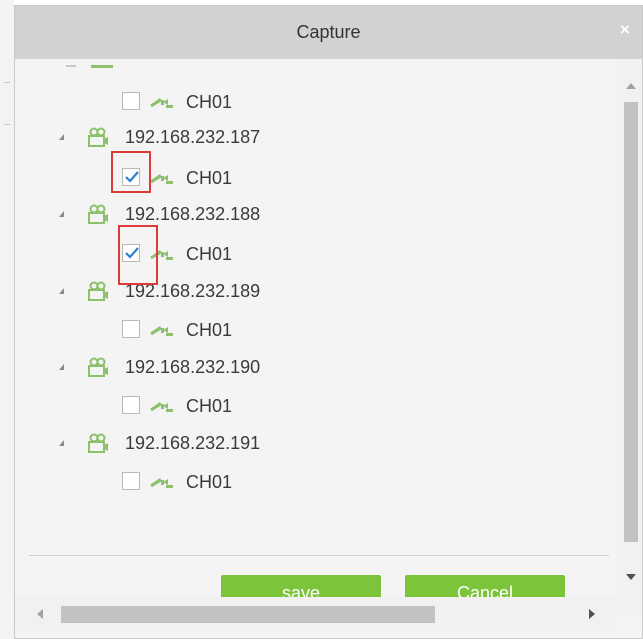  Describe the element at coordinates (631, 322) in the screenshot. I see `vertical-scroll-thumb` at that location.